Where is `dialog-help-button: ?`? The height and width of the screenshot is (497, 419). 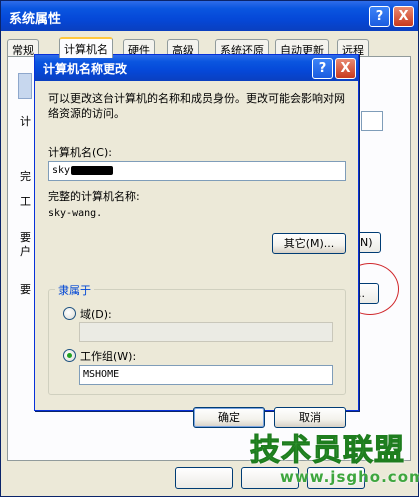
dialog-help-button: ? is located at coordinates (322, 68).